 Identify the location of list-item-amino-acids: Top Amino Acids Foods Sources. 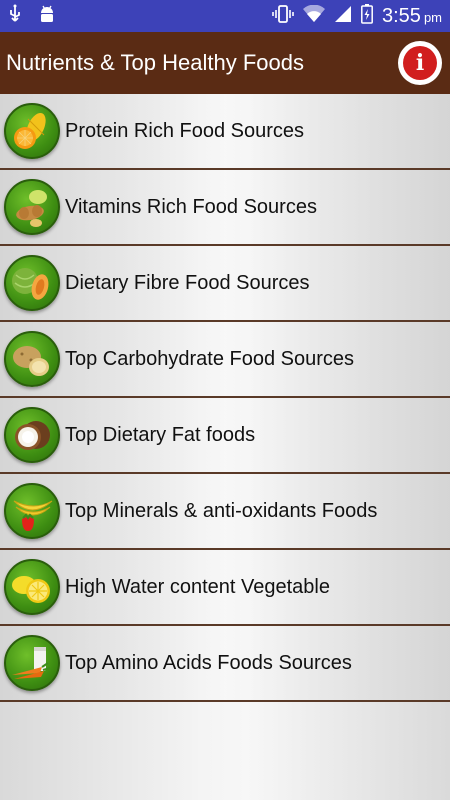
(225, 664).